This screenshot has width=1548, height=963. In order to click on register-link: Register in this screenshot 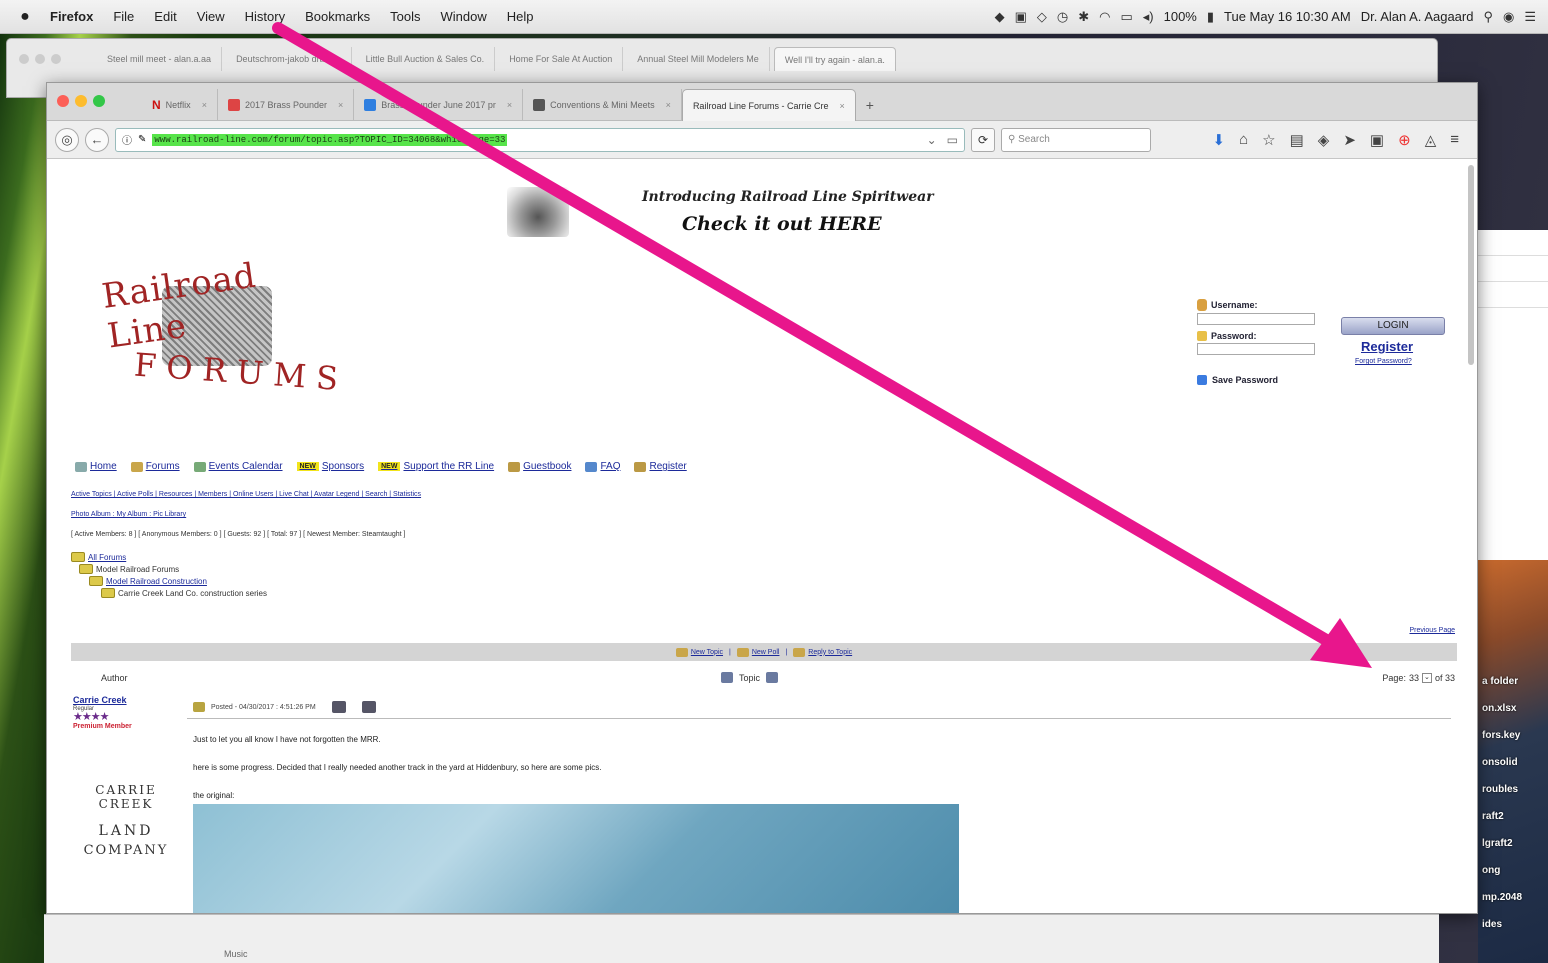, I will do `click(1387, 346)`.